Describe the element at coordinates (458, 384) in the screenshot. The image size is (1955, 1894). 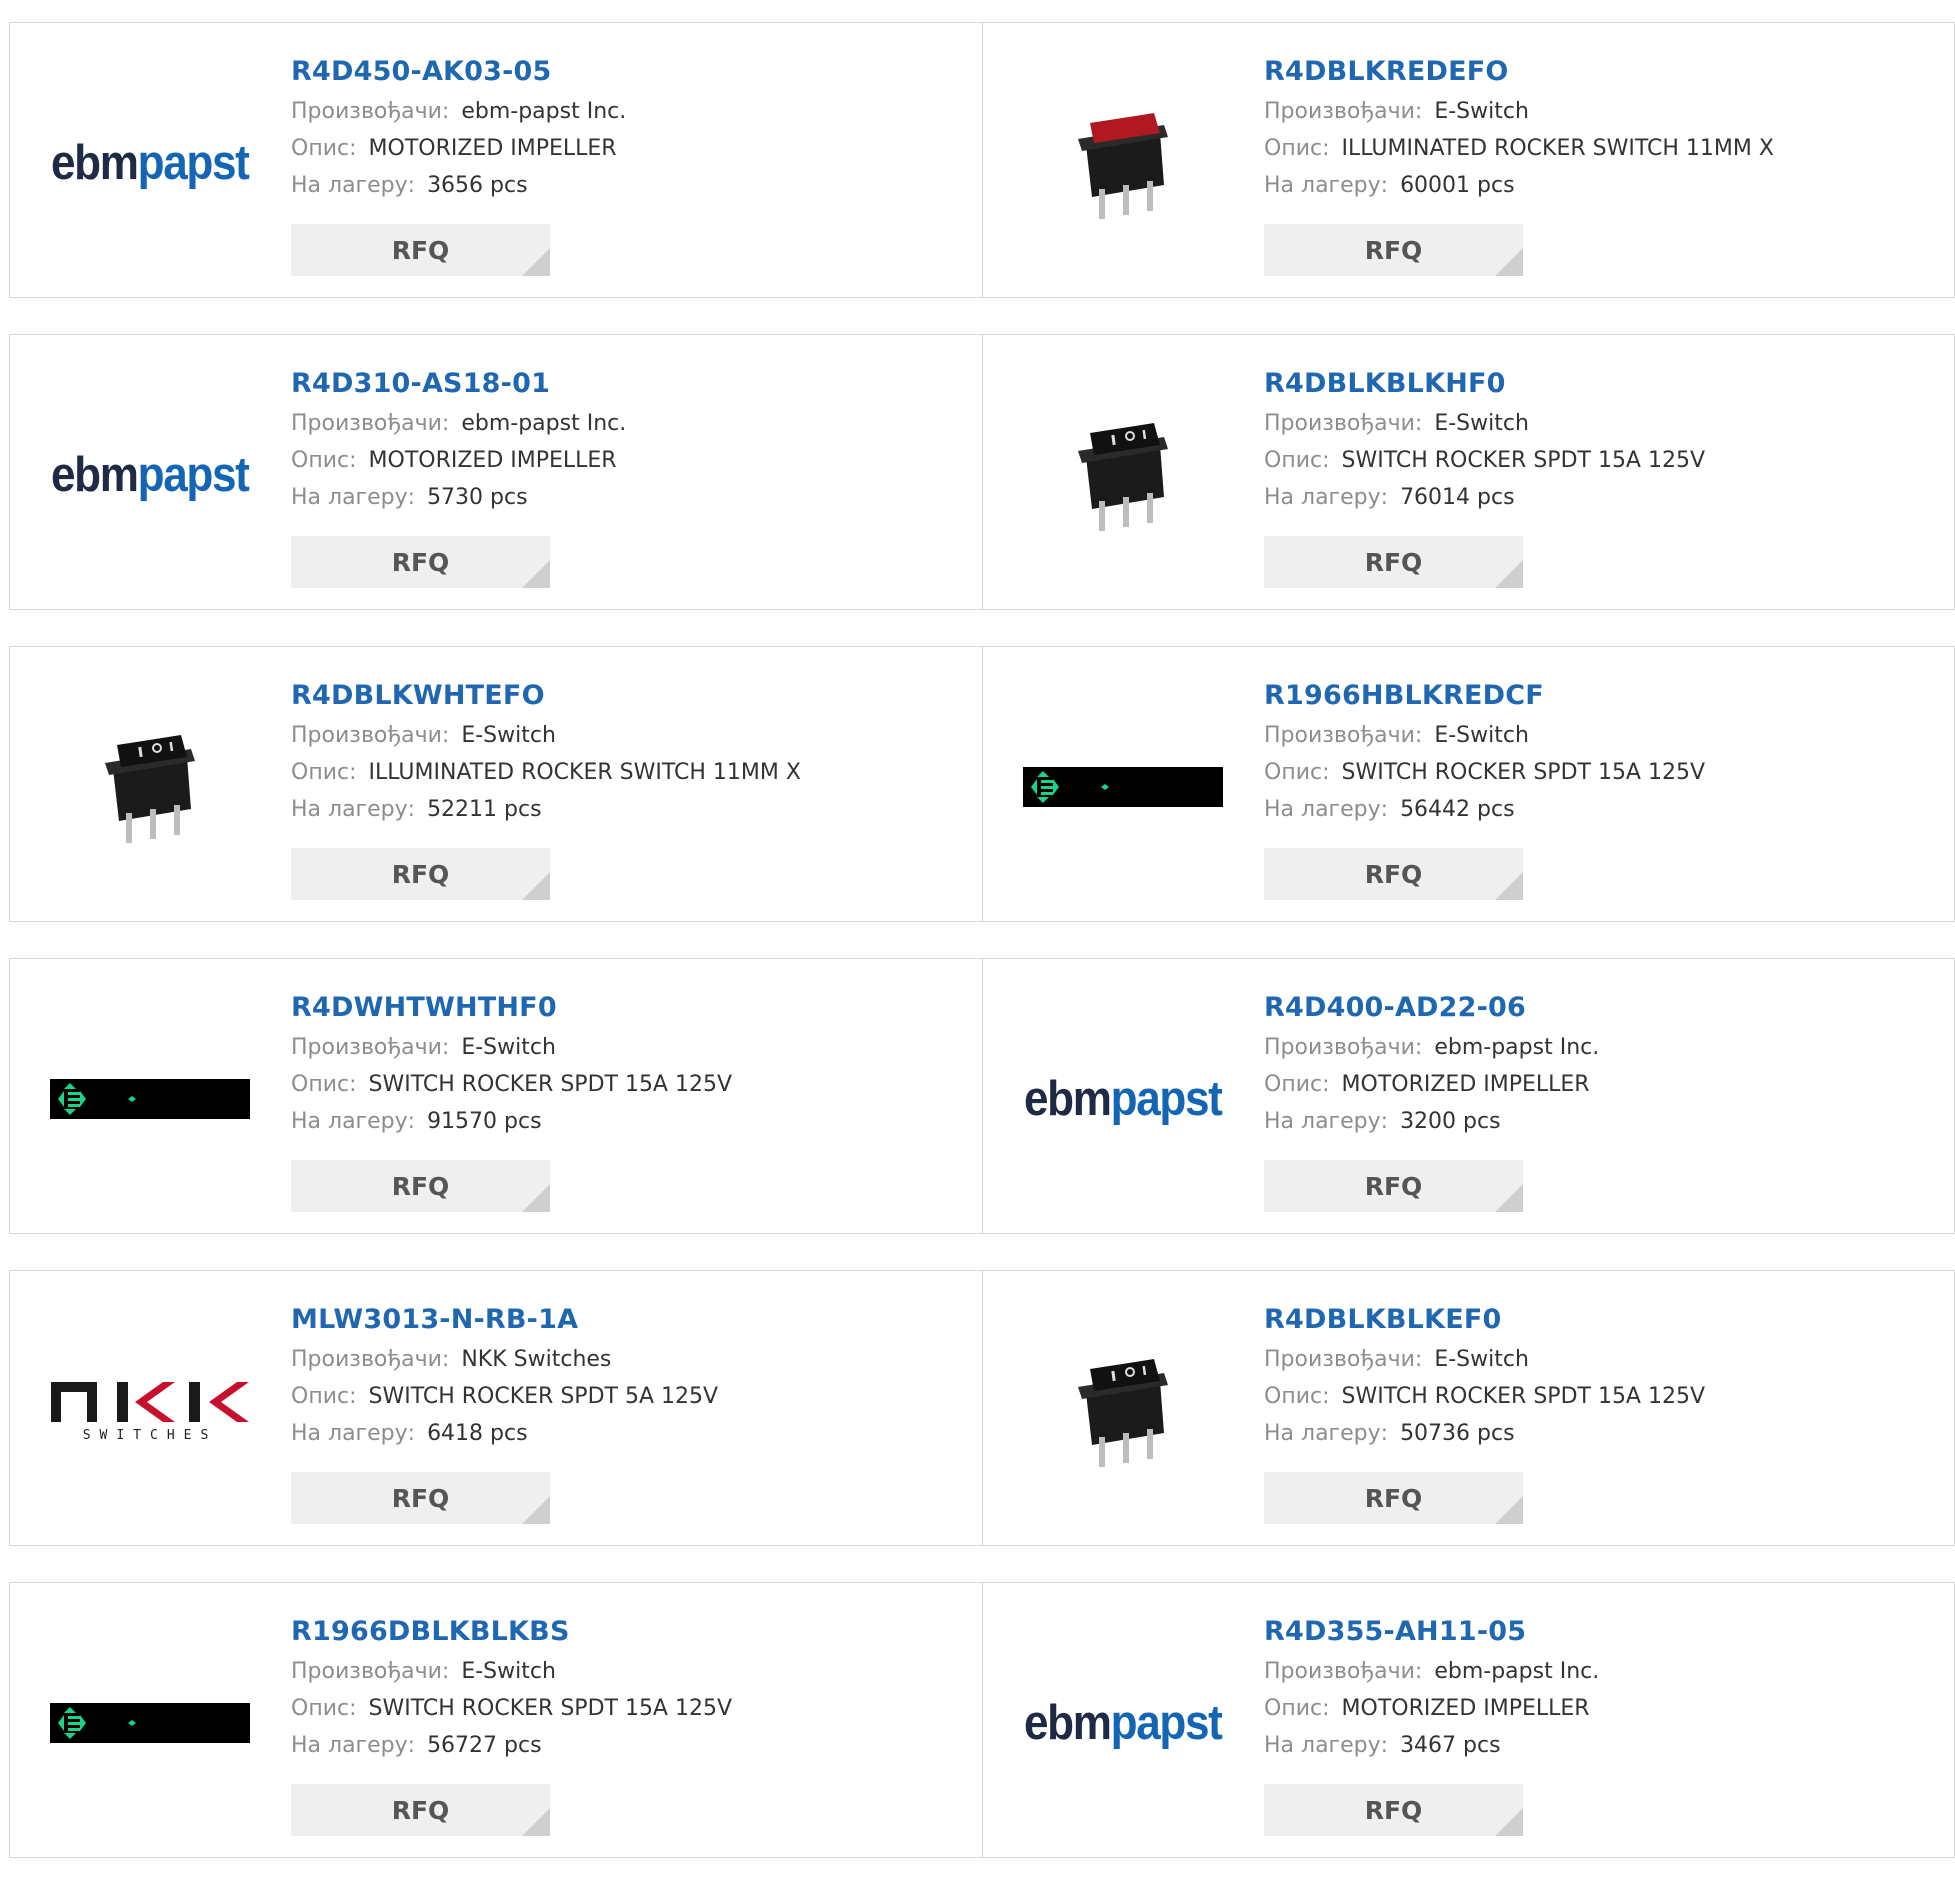
I see `part-number-link: R4D310-AS18-01` at that location.